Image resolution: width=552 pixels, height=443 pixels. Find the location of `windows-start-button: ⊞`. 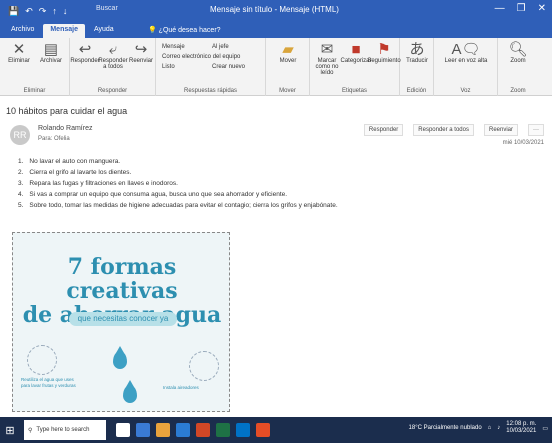

windows-start-button: ⊞ is located at coordinates (10, 430).